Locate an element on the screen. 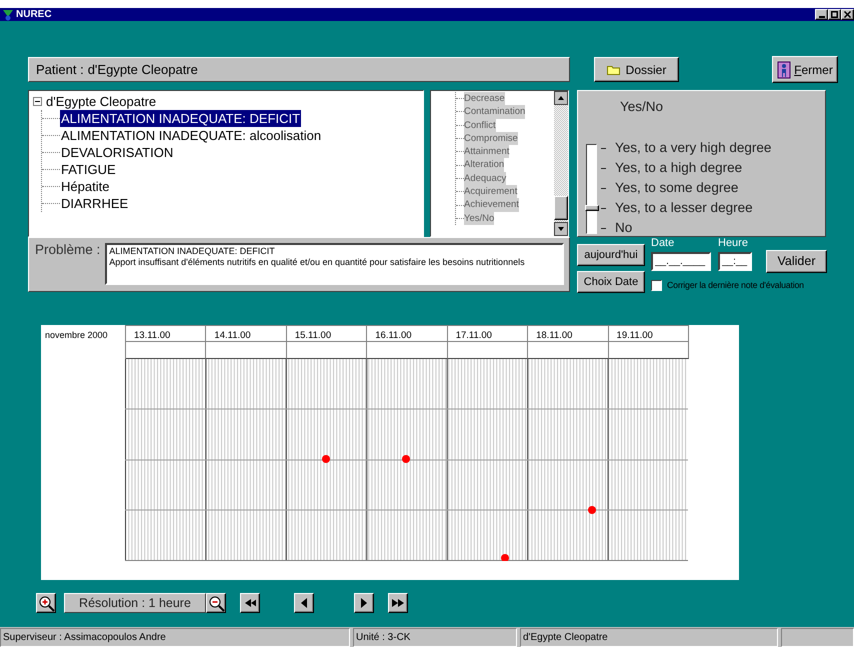 Image resolution: width=854 pixels, height=647 pixels. today-button: aujourd'hui is located at coordinates (611, 255).